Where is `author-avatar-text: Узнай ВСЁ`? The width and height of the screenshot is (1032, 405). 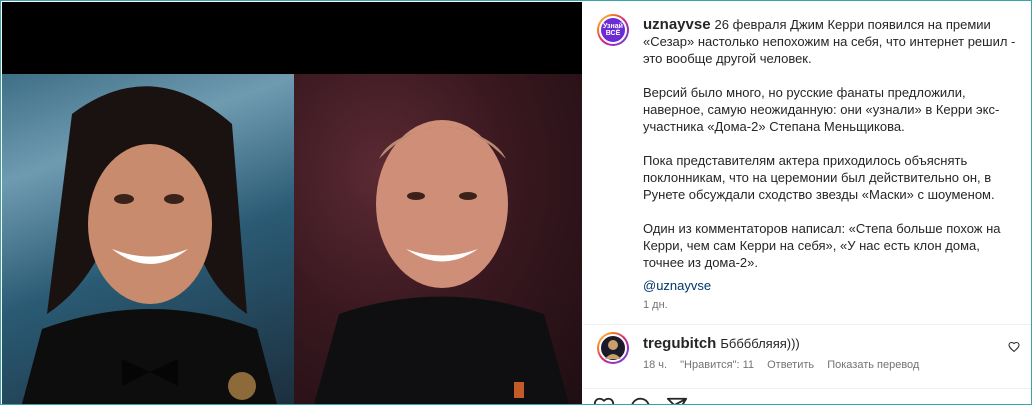
author-avatar-text: Узнай ВСЁ is located at coordinates (613, 30).